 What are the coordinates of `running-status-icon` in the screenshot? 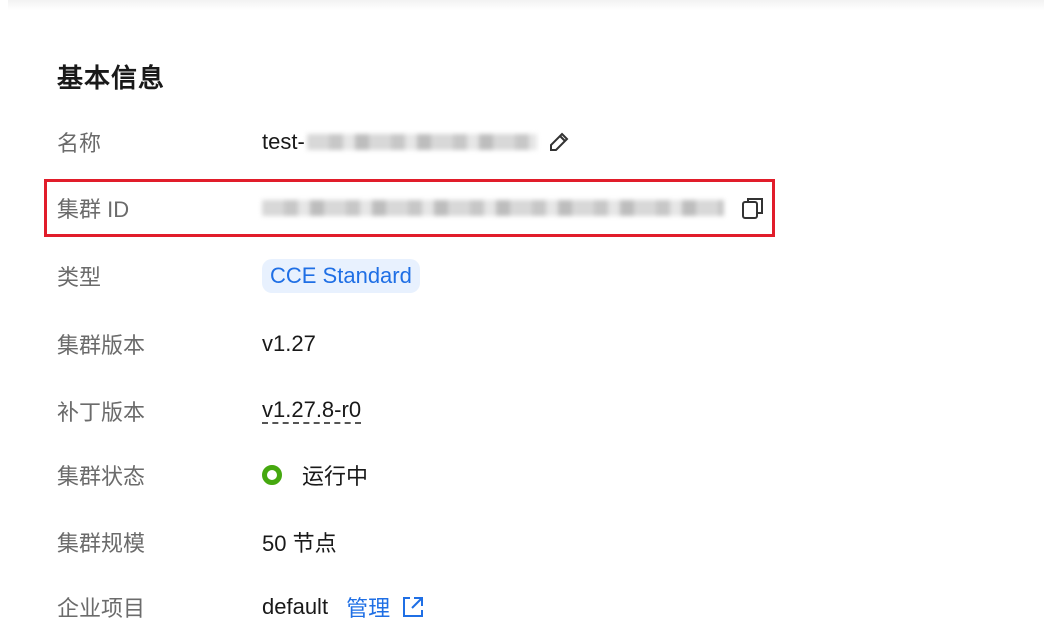 It's located at (272, 475).